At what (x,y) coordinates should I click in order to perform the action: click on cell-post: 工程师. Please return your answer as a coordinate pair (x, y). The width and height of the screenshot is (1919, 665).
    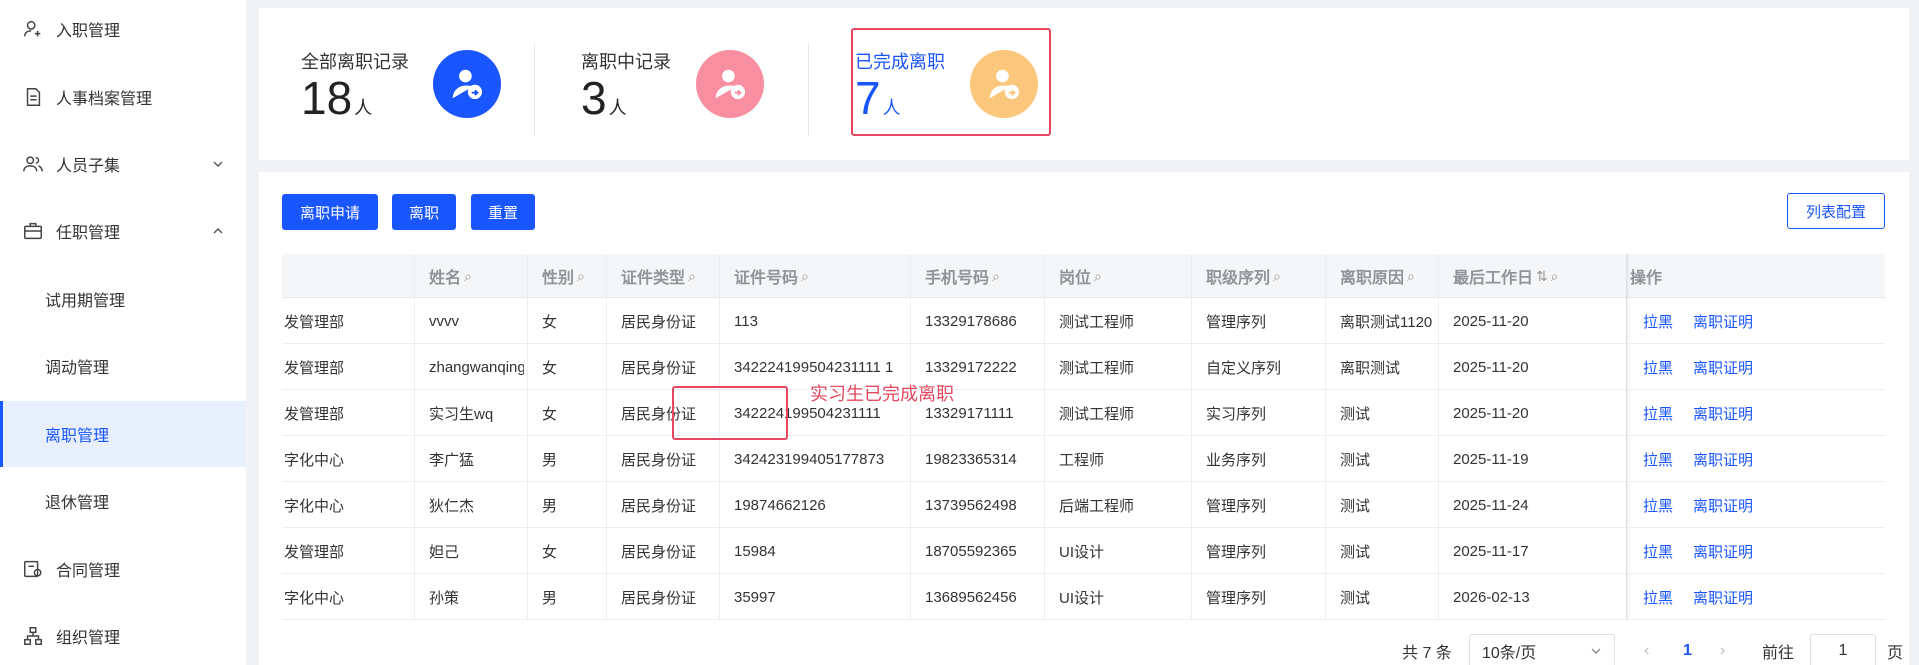
    Looking at the image, I should click on (1082, 460).